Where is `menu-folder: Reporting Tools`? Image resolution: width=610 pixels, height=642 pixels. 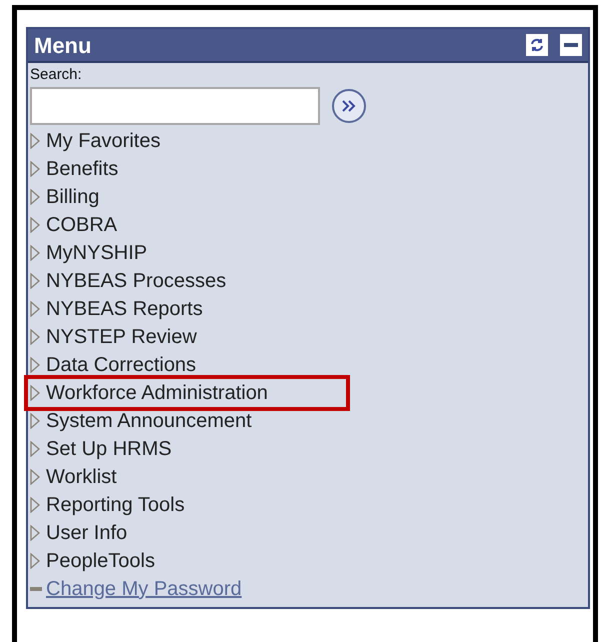
menu-folder: Reporting Tools is located at coordinates (115, 505).